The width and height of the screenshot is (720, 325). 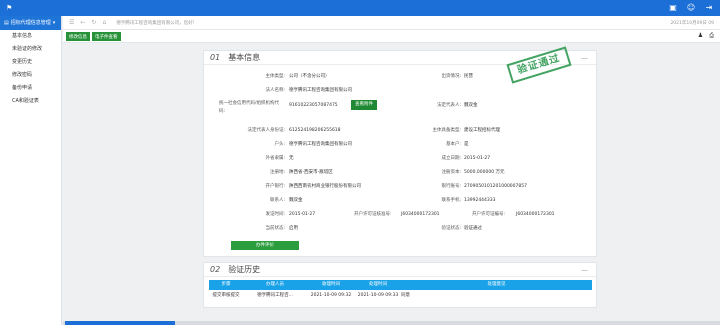 I want to click on field-label: 当前状态:, so click(x=275, y=228).